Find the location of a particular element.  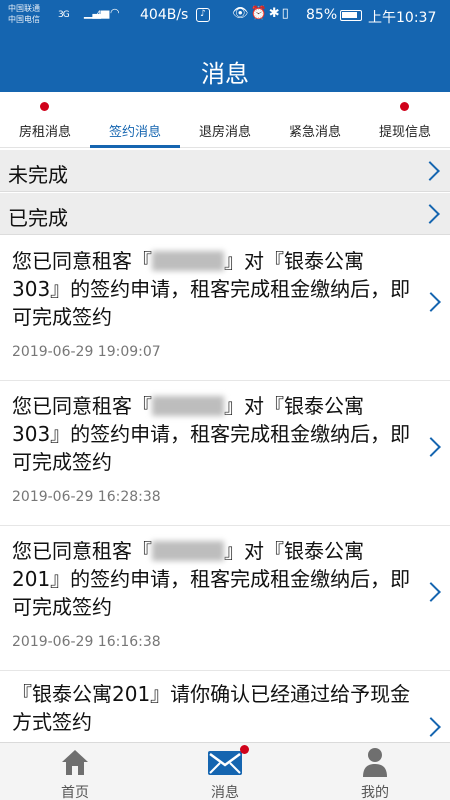

nav-messages: 消息 is located at coordinates (225, 771).